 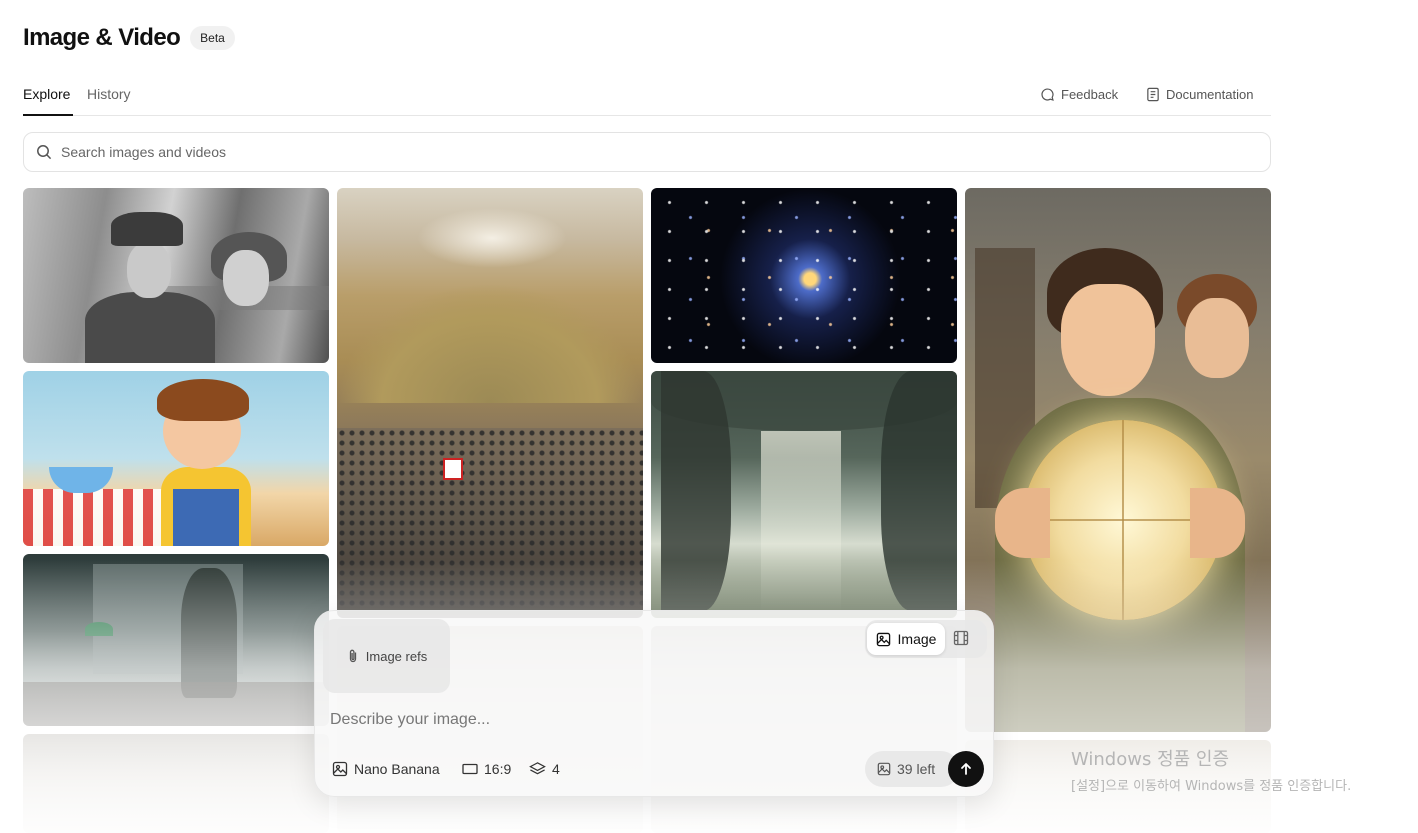 I want to click on image-count-selector: 4, so click(x=544, y=769).